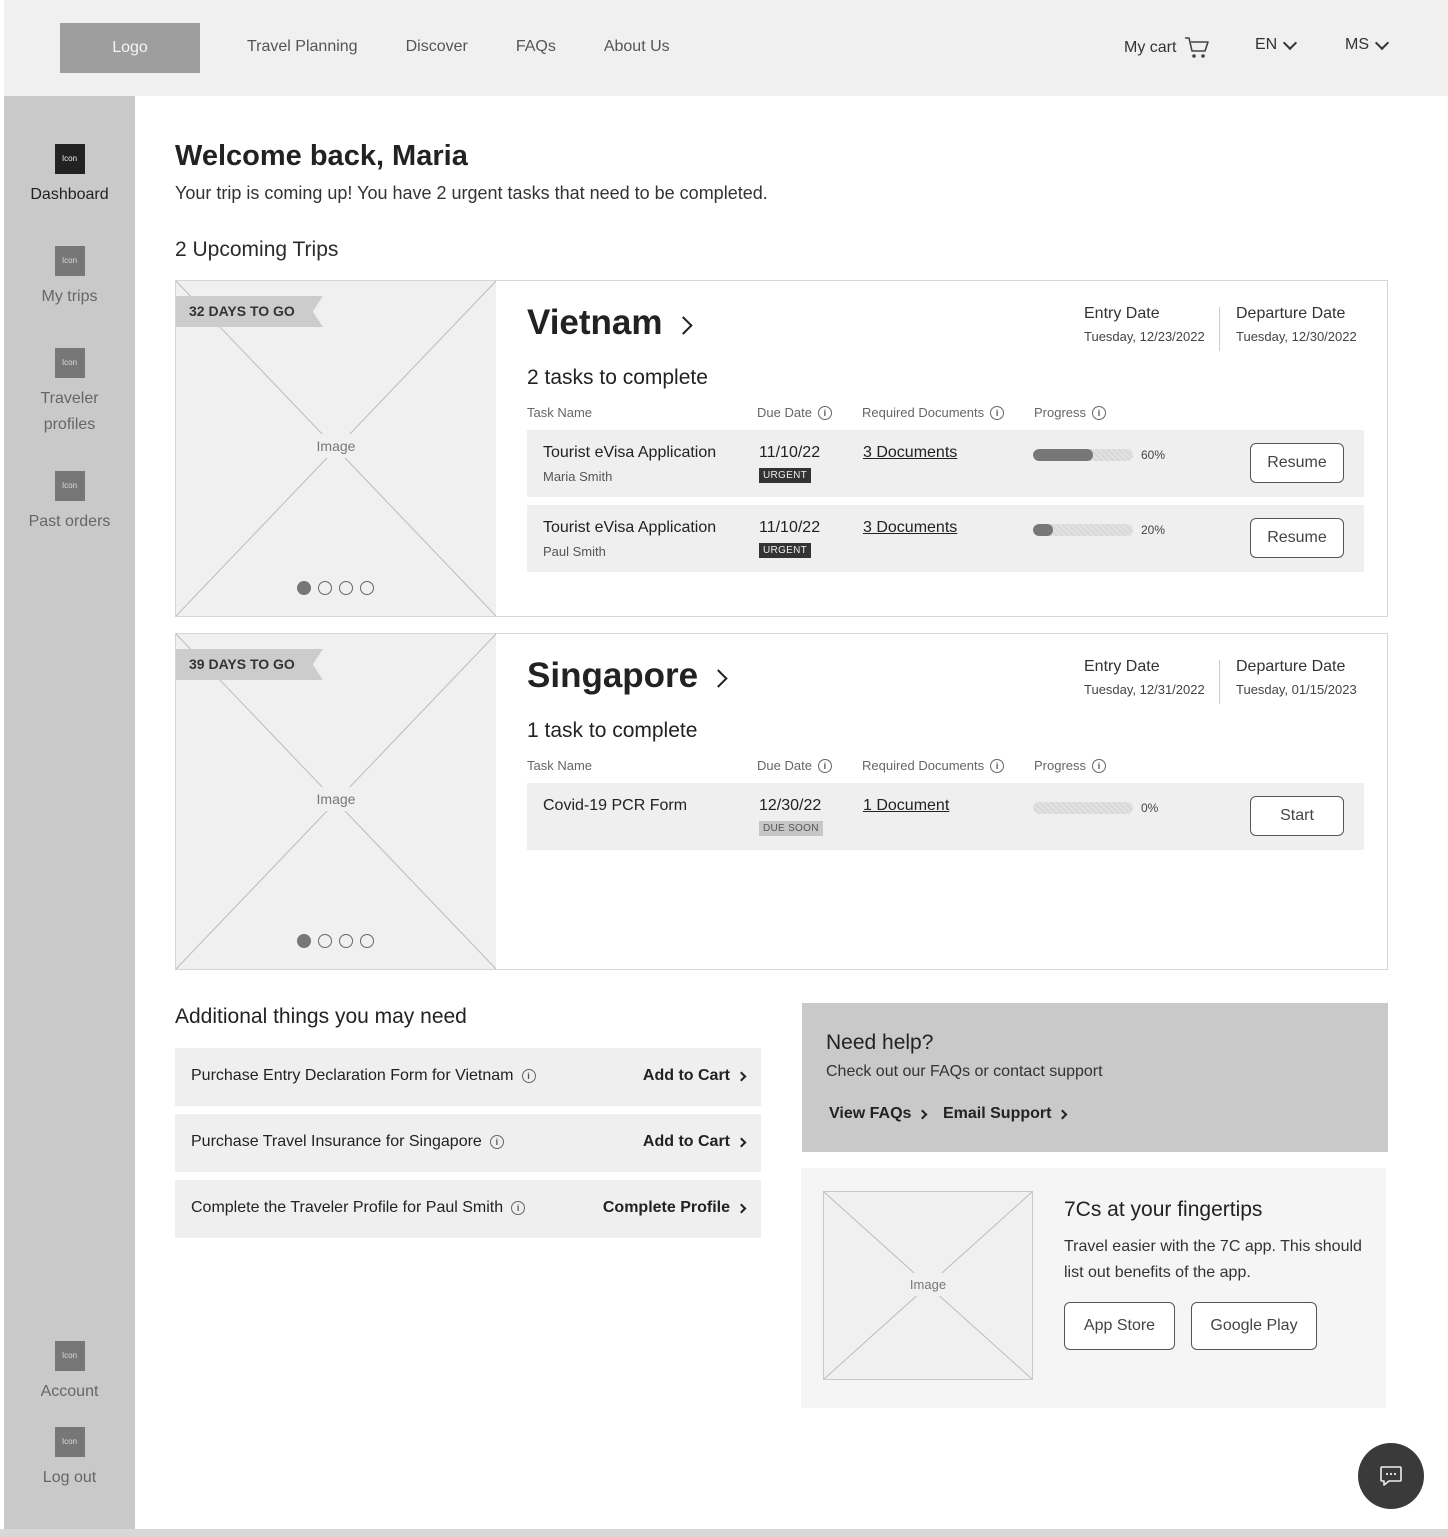 The width and height of the screenshot is (1448, 1537). What do you see at coordinates (724, 1533) in the screenshot?
I see `page-footer-edge` at bounding box center [724, 1533].